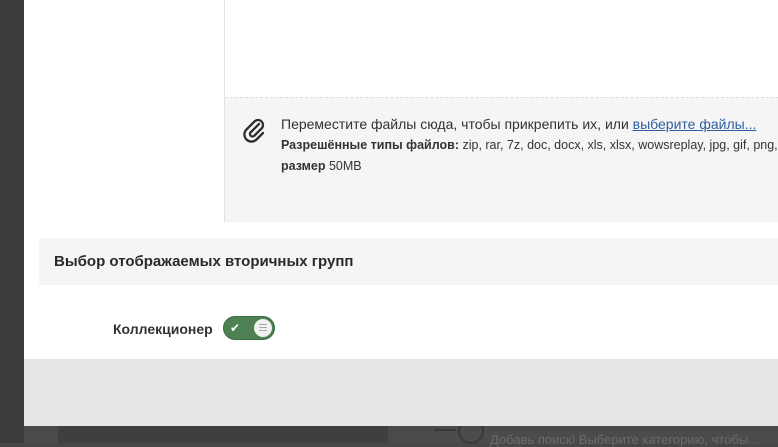  Describe the element at coordinates (163, 329) in the screenshot. I see `group-label-collector: Коллекционер` at that location.